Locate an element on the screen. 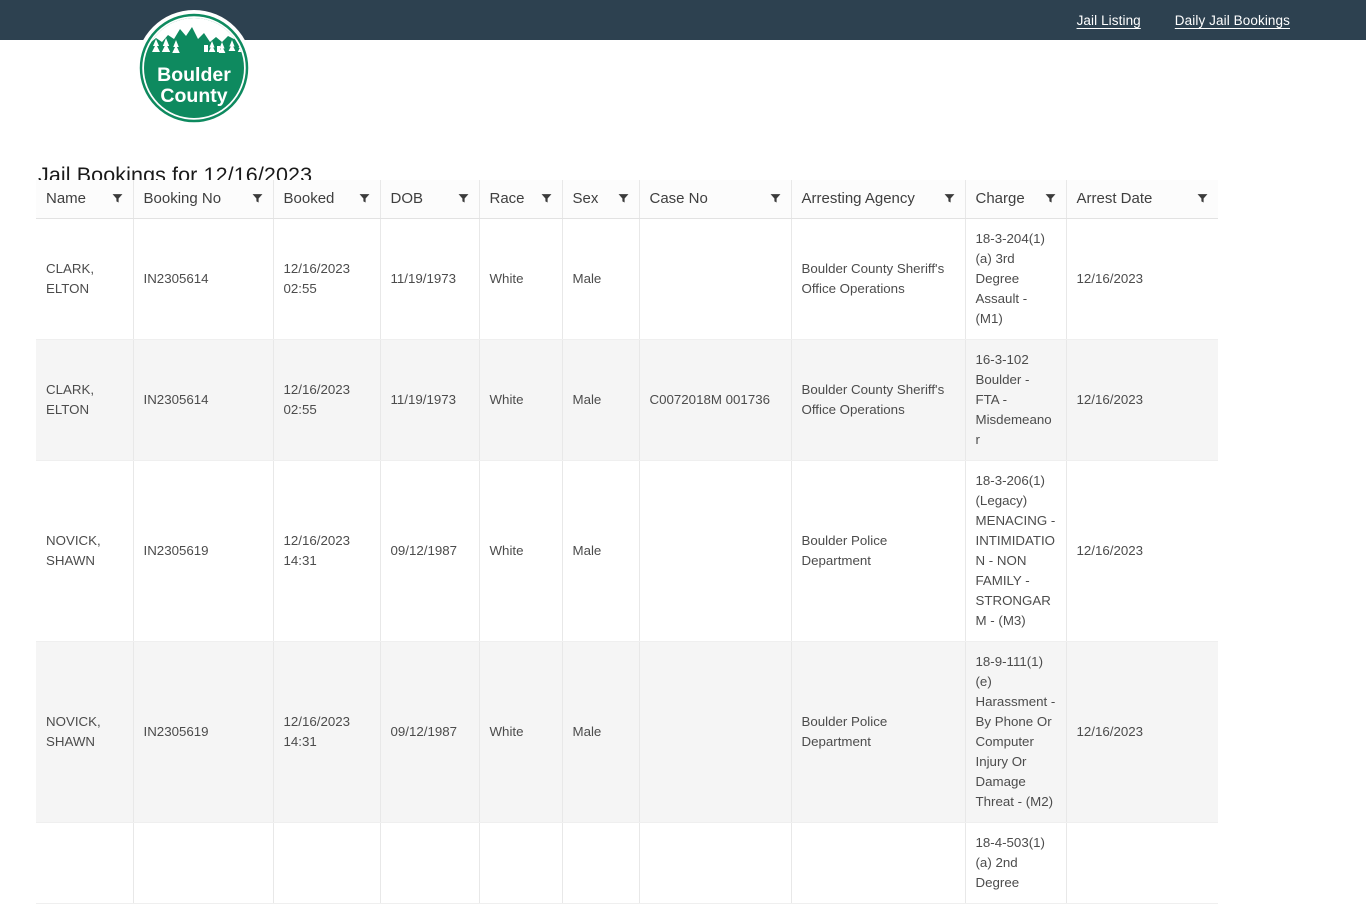 Image resolution: width=1366 pixels, height=904 pixels. column-header-booked: Booked is located at coordinates (327, 199).